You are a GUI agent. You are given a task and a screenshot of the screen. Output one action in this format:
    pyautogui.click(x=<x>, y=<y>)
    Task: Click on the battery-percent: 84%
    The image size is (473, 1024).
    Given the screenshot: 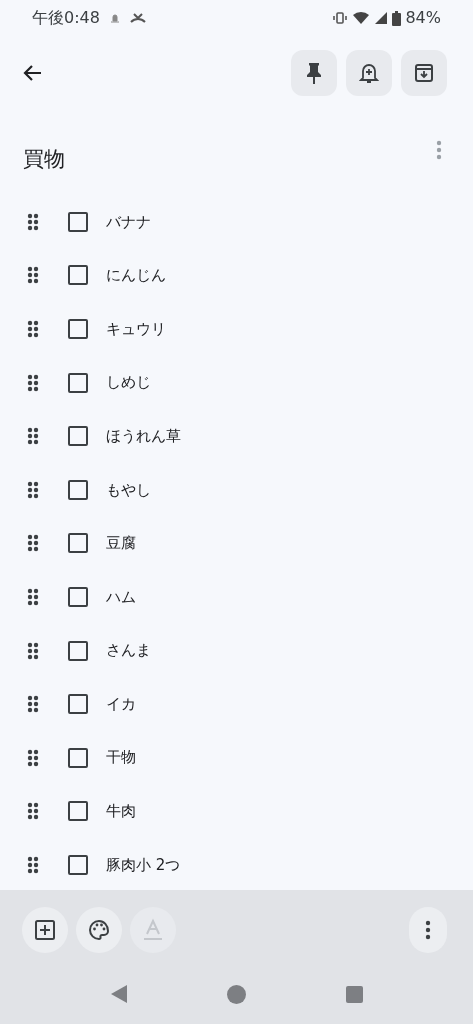 What is the action you would take?
    pyautogui.click(x=423, y=18)
    